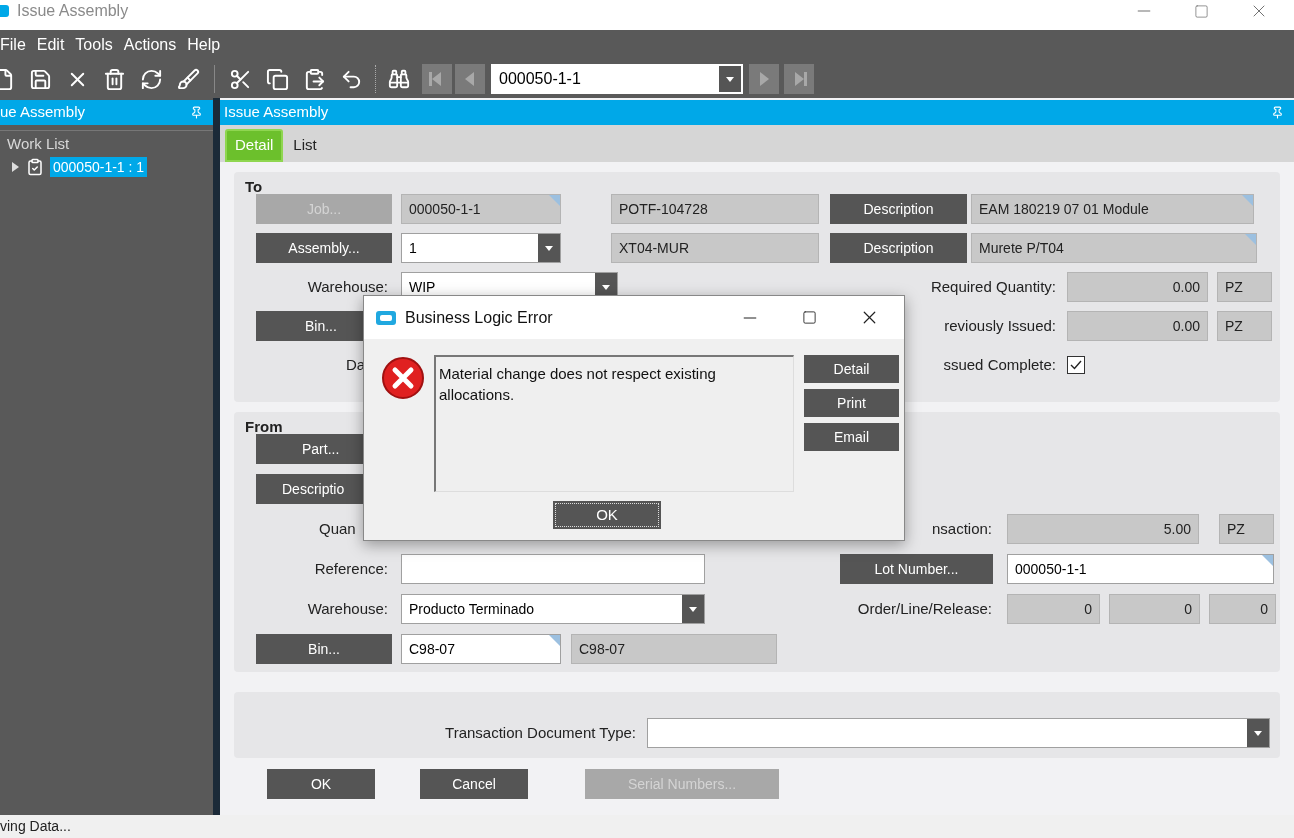 The width and height of the screenshot is (1294, 838). Describe the element at coordinates (481, 209) in the screenshot. I see `job-field: 000050-1-1` at that location.